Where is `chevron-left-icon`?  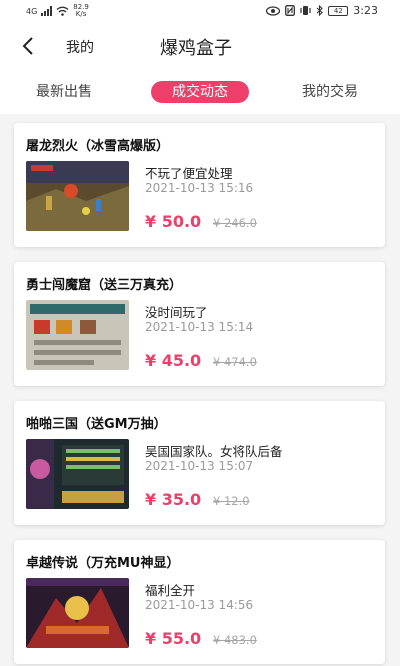 chevron-left-icon is located at coordinates (29, 46).